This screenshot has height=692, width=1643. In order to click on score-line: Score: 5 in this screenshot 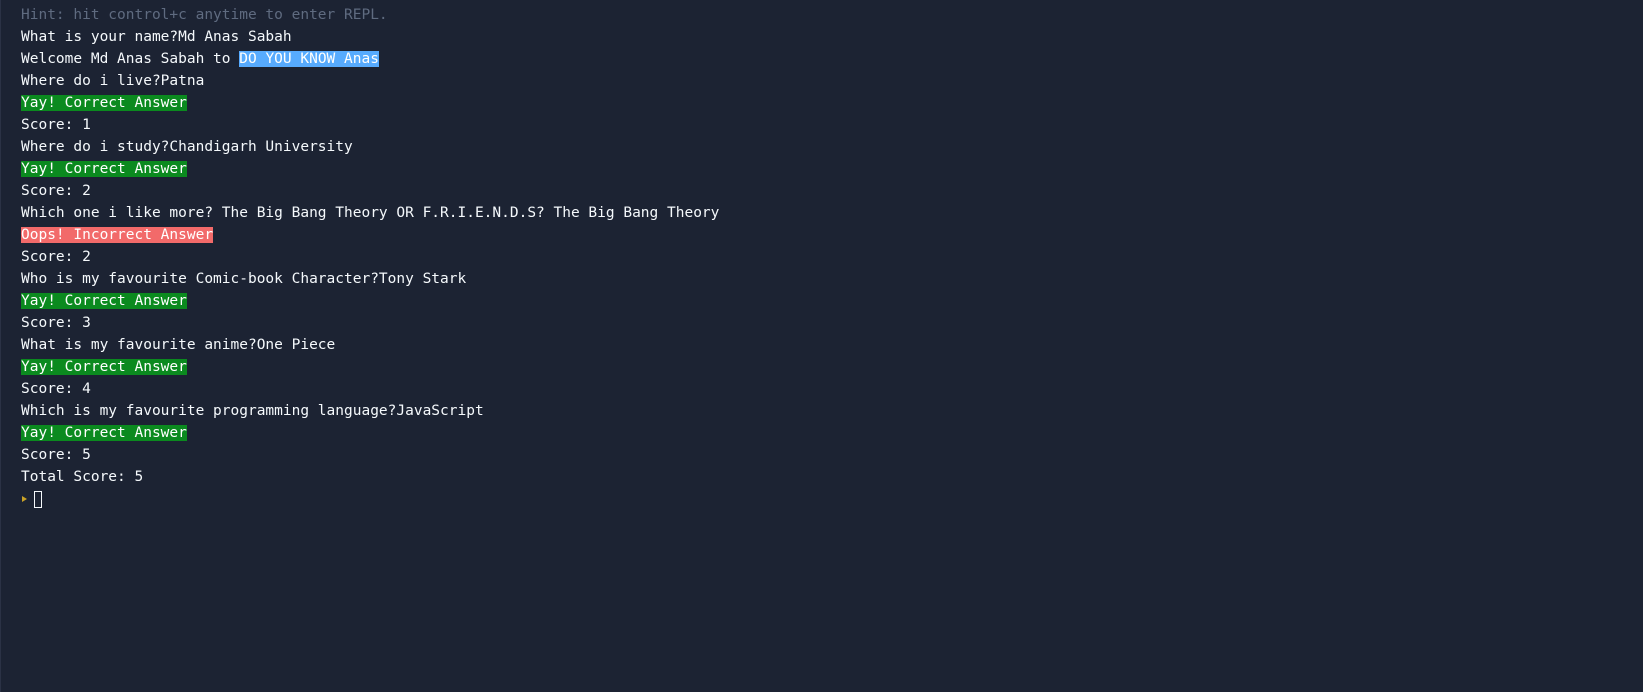, I will do `click(56, 455)`.